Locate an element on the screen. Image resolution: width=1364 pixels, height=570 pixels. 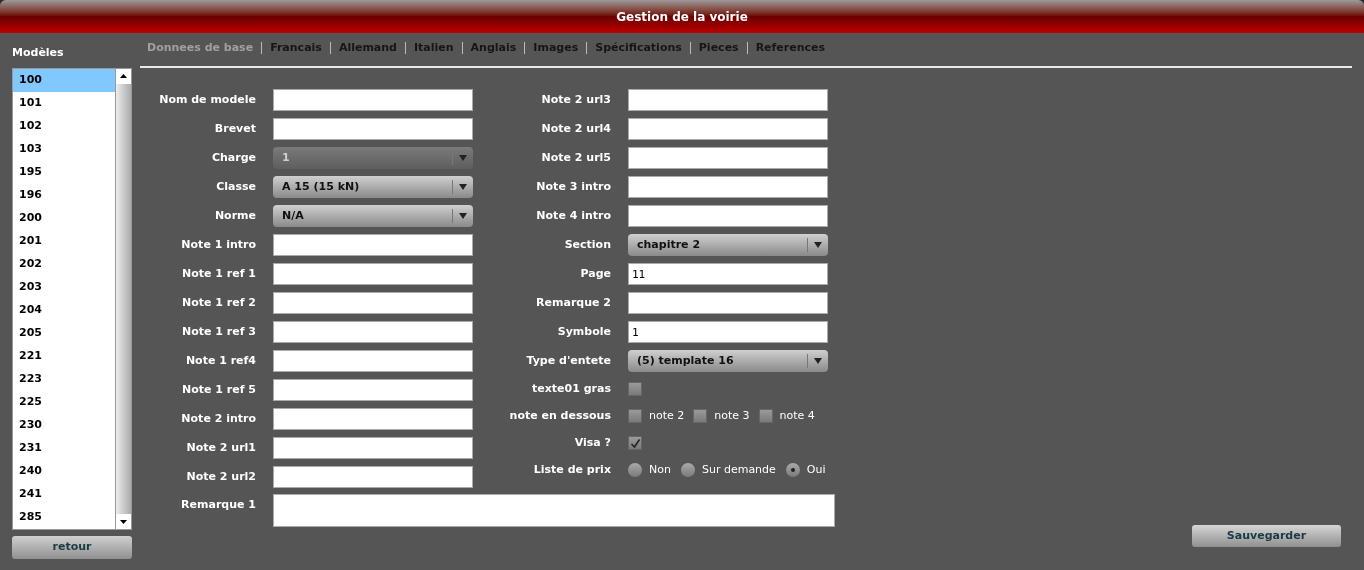
remark-field is located at coordinates (554, 510).